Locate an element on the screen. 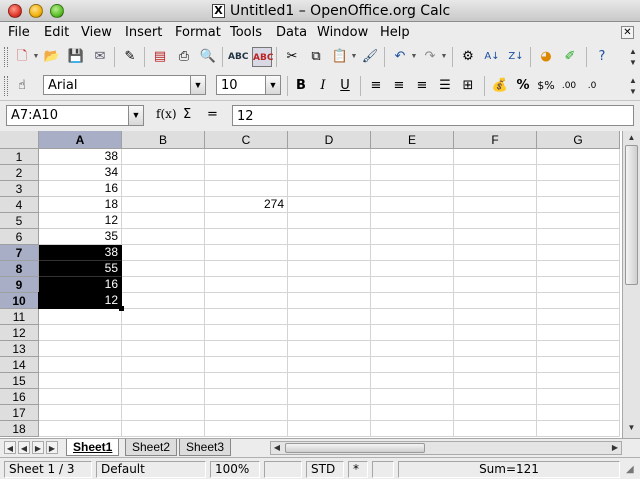  copy-icon: ⧉ is located at coordinates (316, 57).